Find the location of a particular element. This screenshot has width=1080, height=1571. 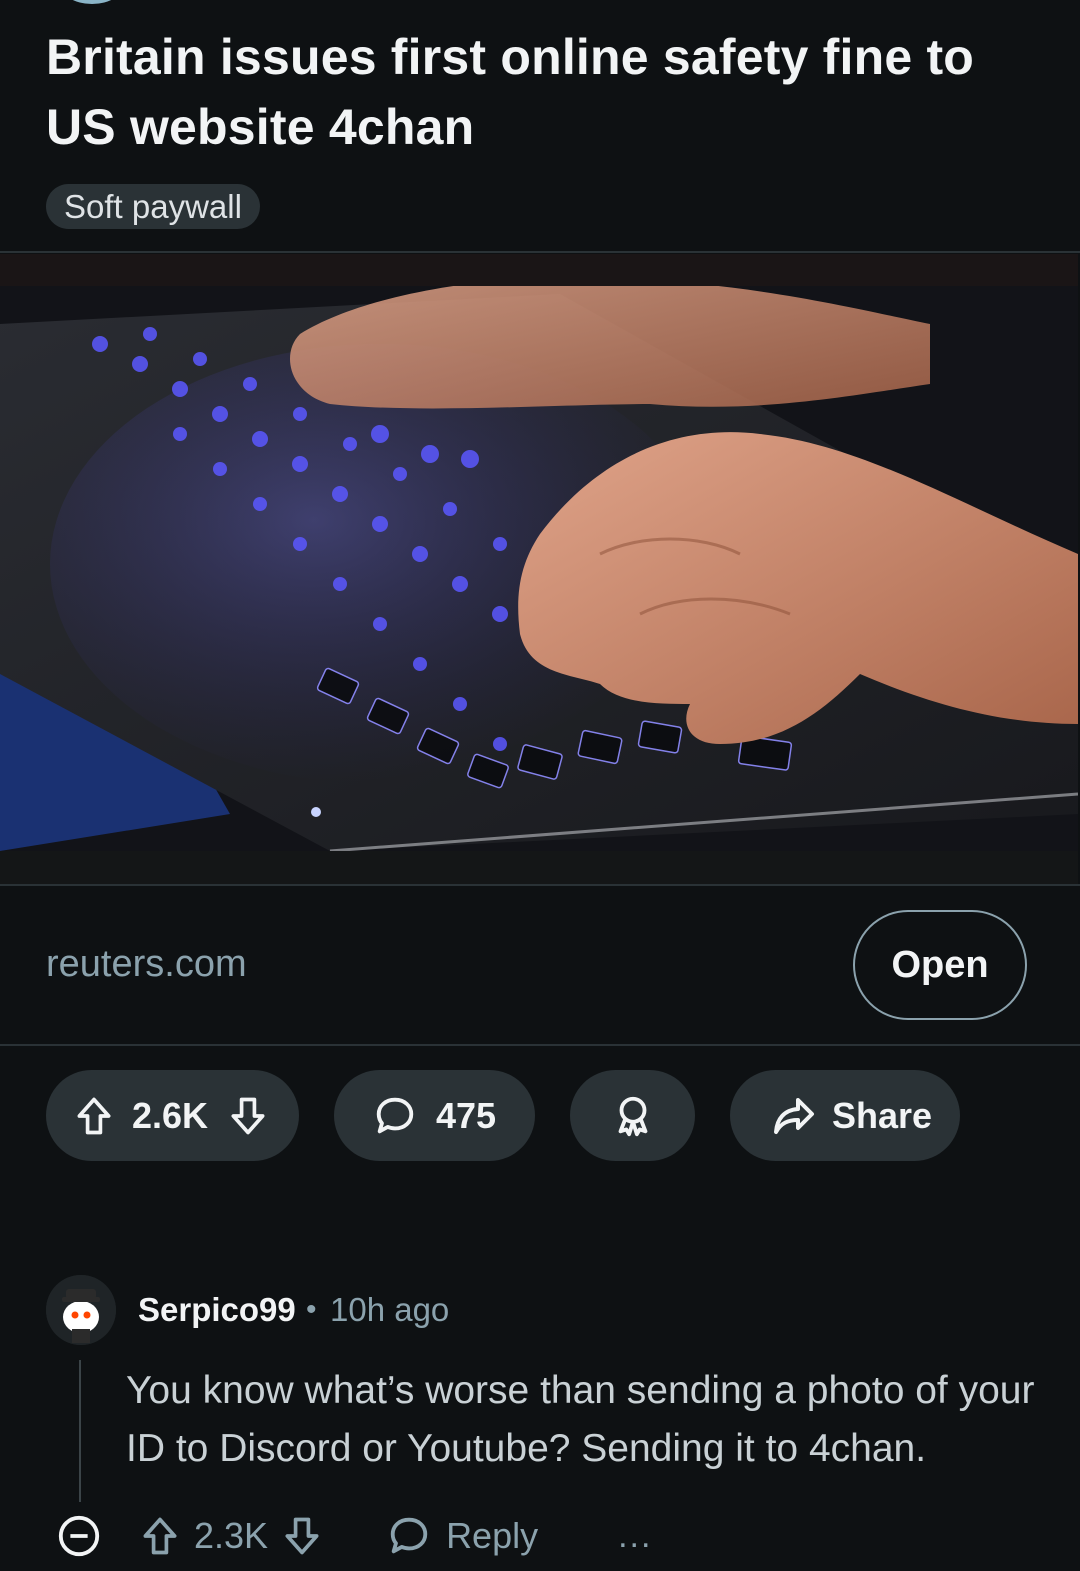

collapse-minus-icon is located at coordinates (81, 1536).